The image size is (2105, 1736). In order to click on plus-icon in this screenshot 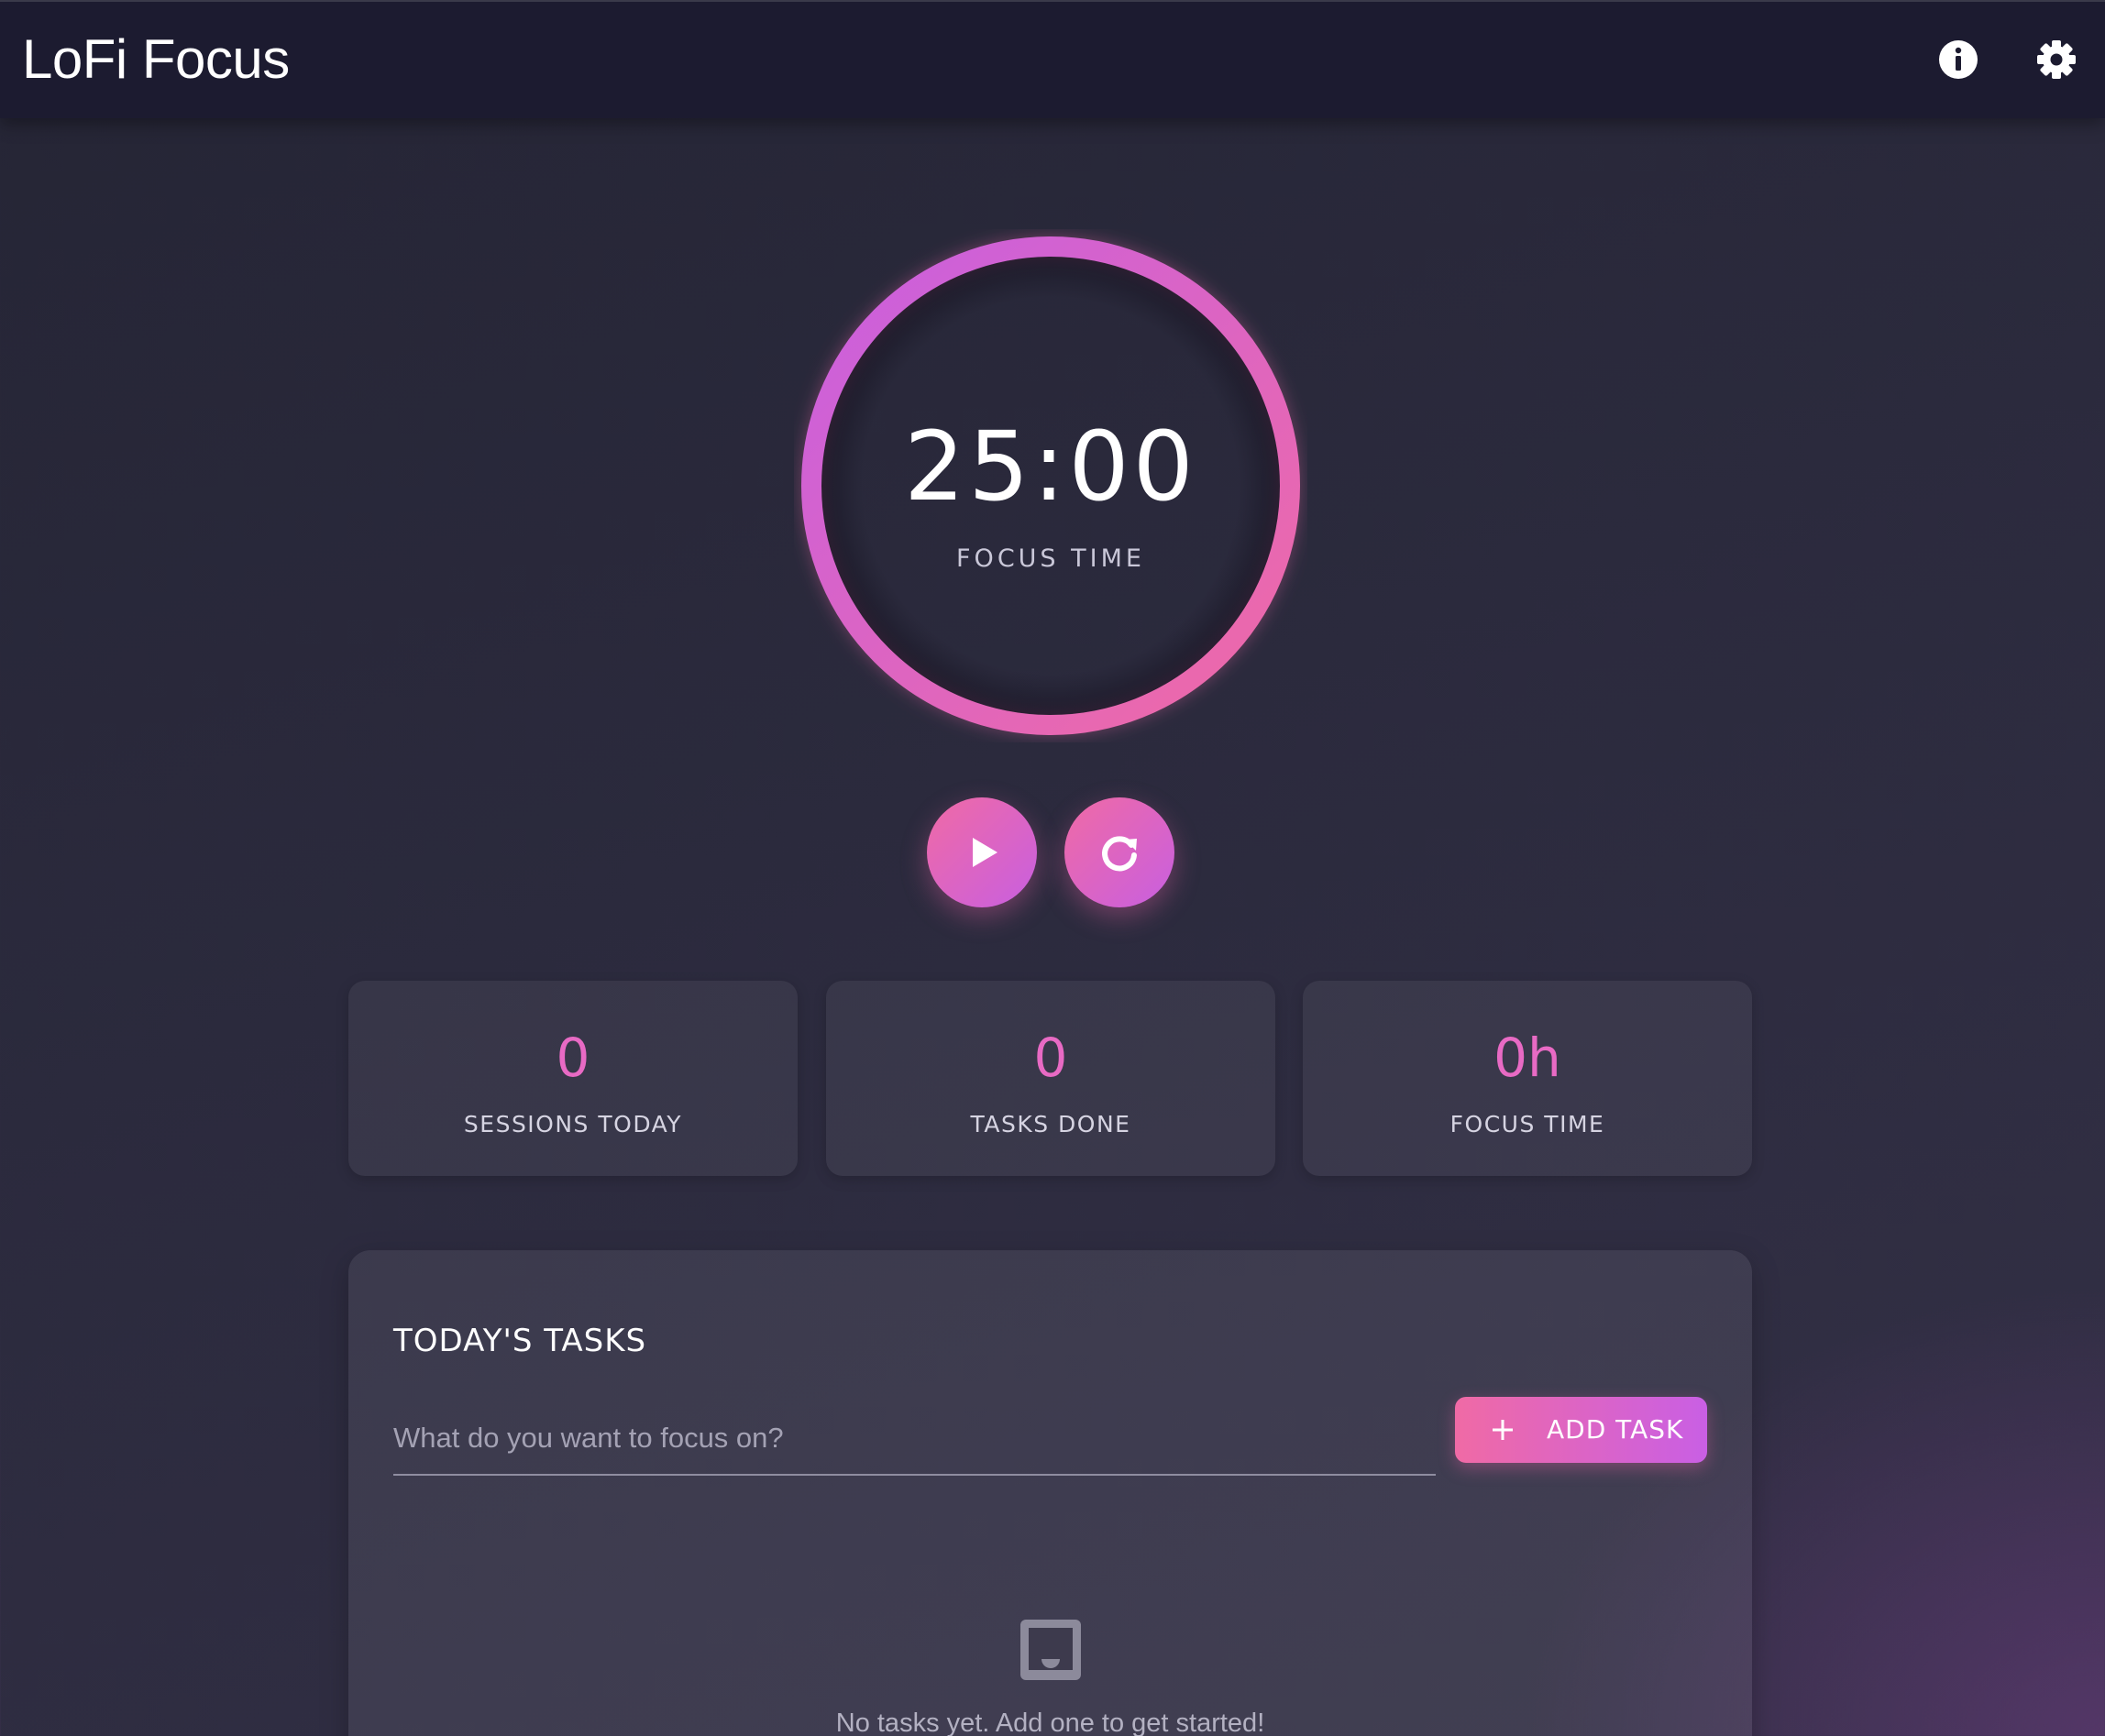, I will do `click(1503, 1430)`.